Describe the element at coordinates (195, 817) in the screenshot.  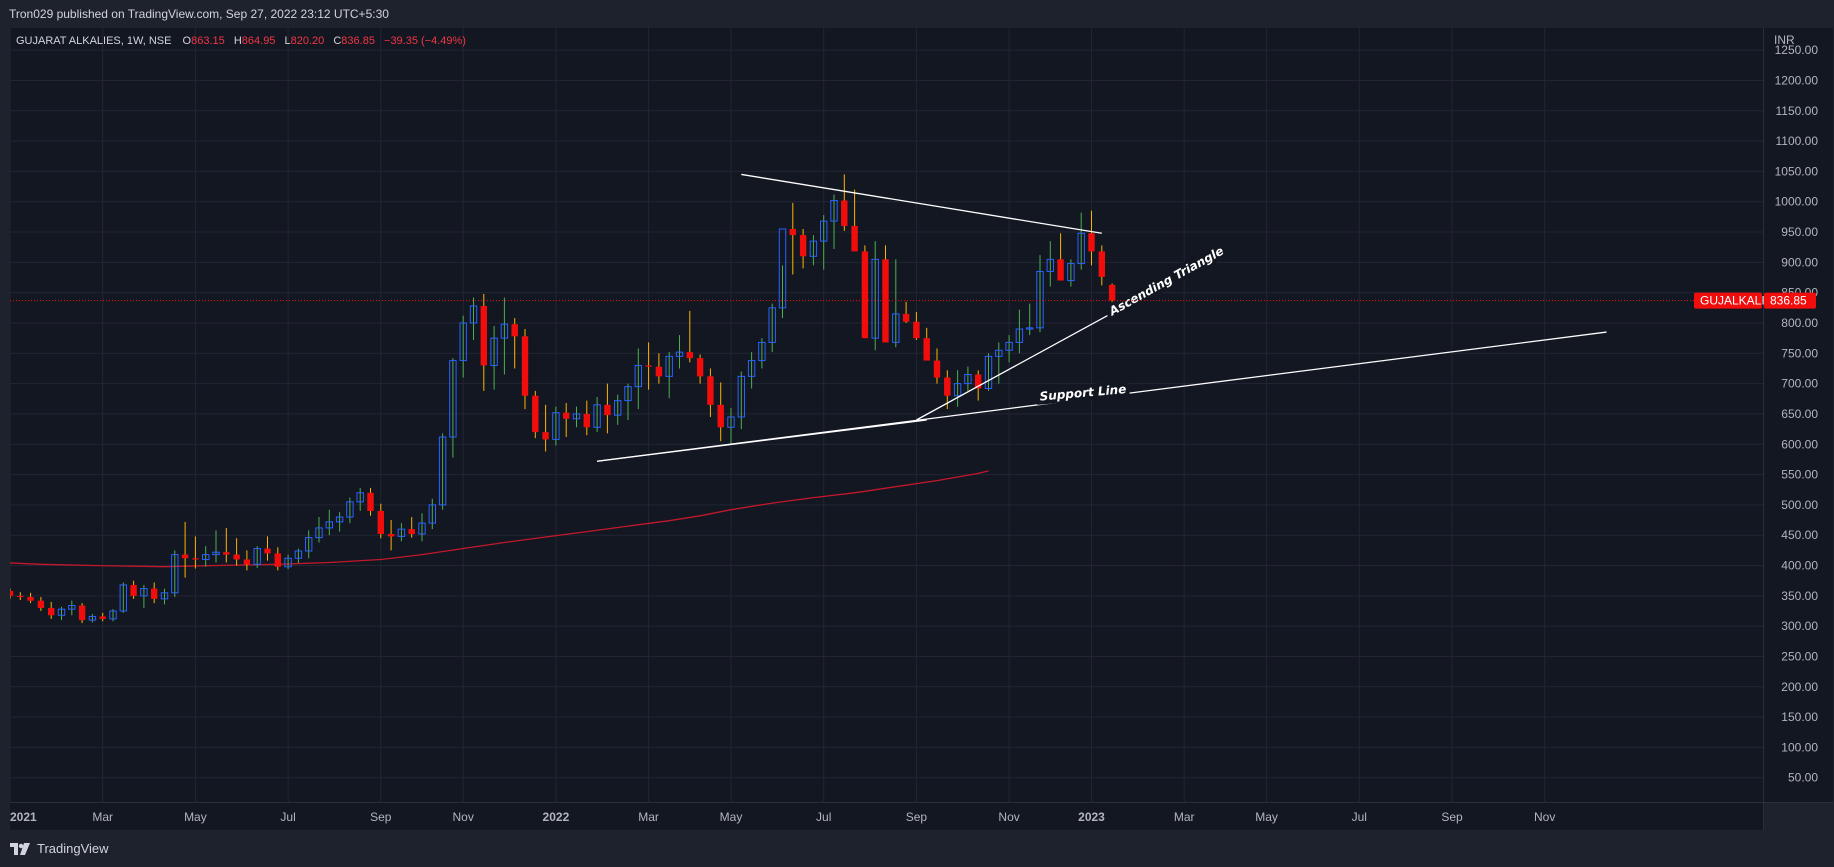
I see `x-tick-2: May` at that location.